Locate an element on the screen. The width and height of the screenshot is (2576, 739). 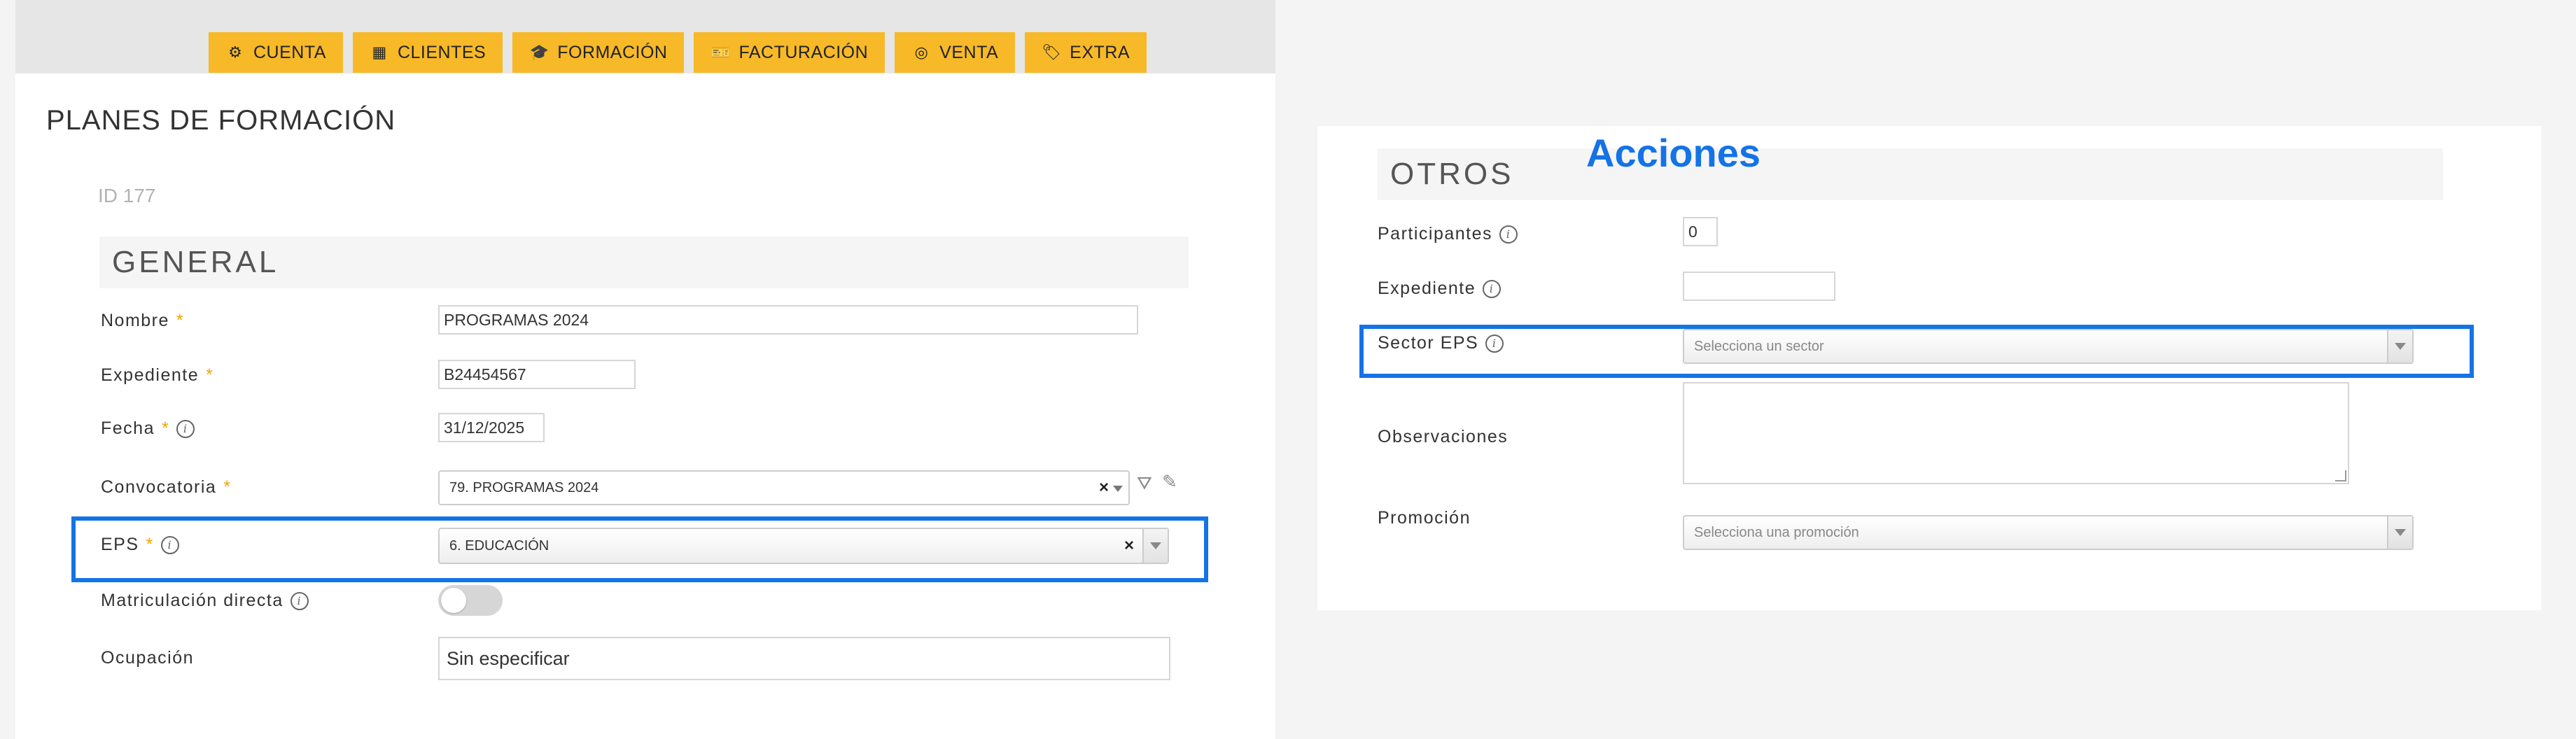
expediente-label: Expediente * is located at coordinates (157, 375).